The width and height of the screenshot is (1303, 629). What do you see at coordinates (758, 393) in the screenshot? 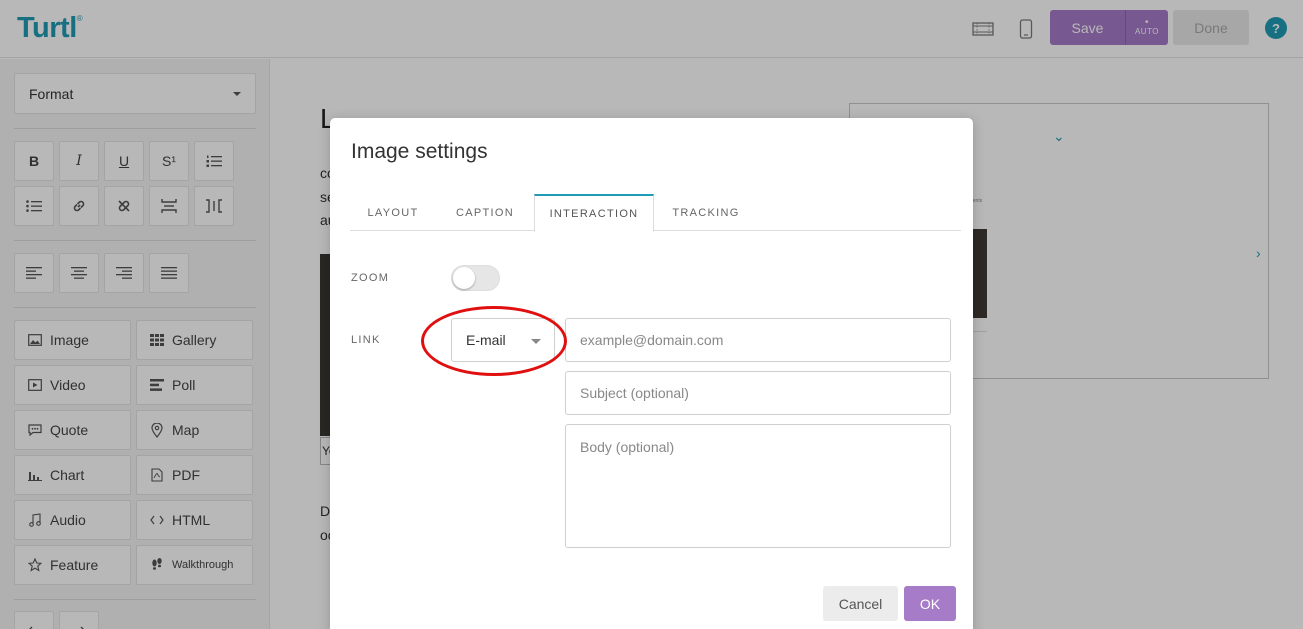
I see `subject-field` at bounding box center [758, 393].